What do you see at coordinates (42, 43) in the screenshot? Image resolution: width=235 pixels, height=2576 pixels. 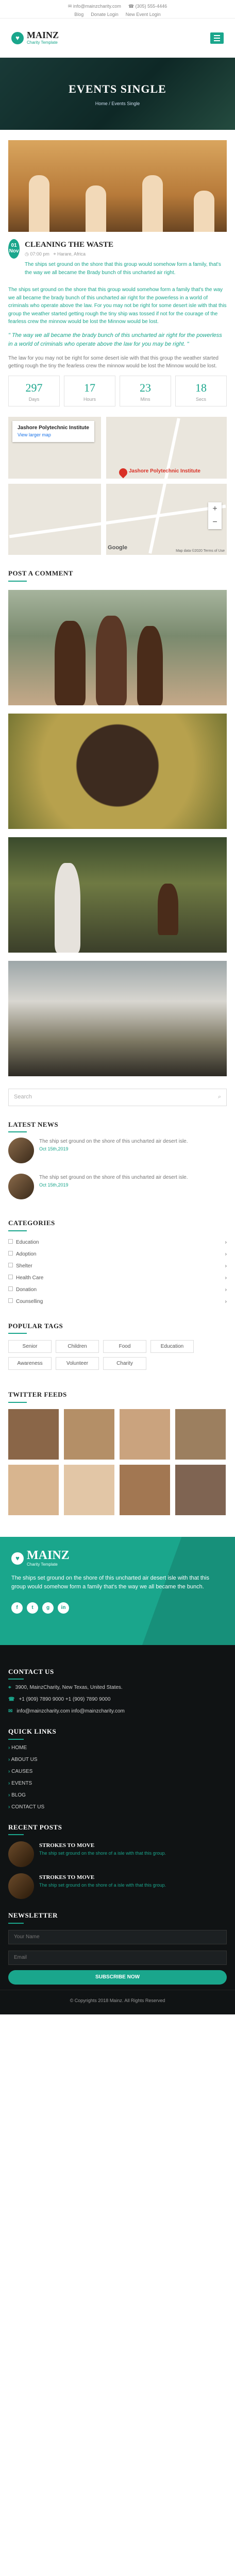 I see `logo-tagline: Charity Template` at bounding box center [42, 43].